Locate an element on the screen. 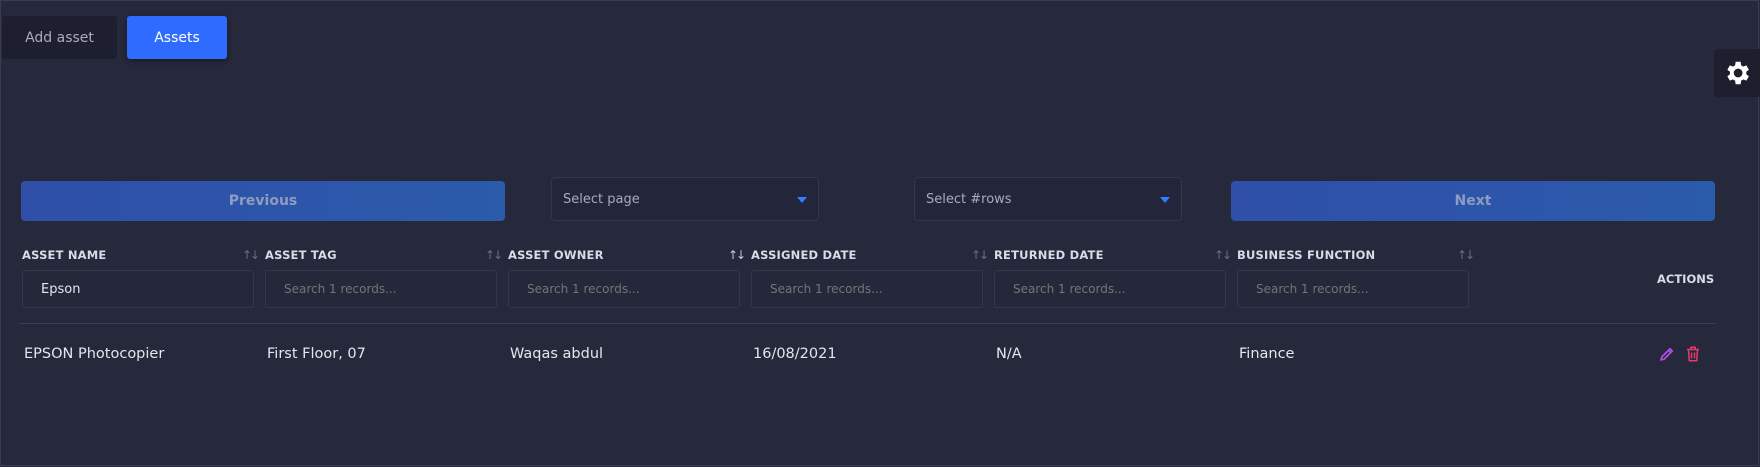  settings-button is located at coordinates (1737, 73).